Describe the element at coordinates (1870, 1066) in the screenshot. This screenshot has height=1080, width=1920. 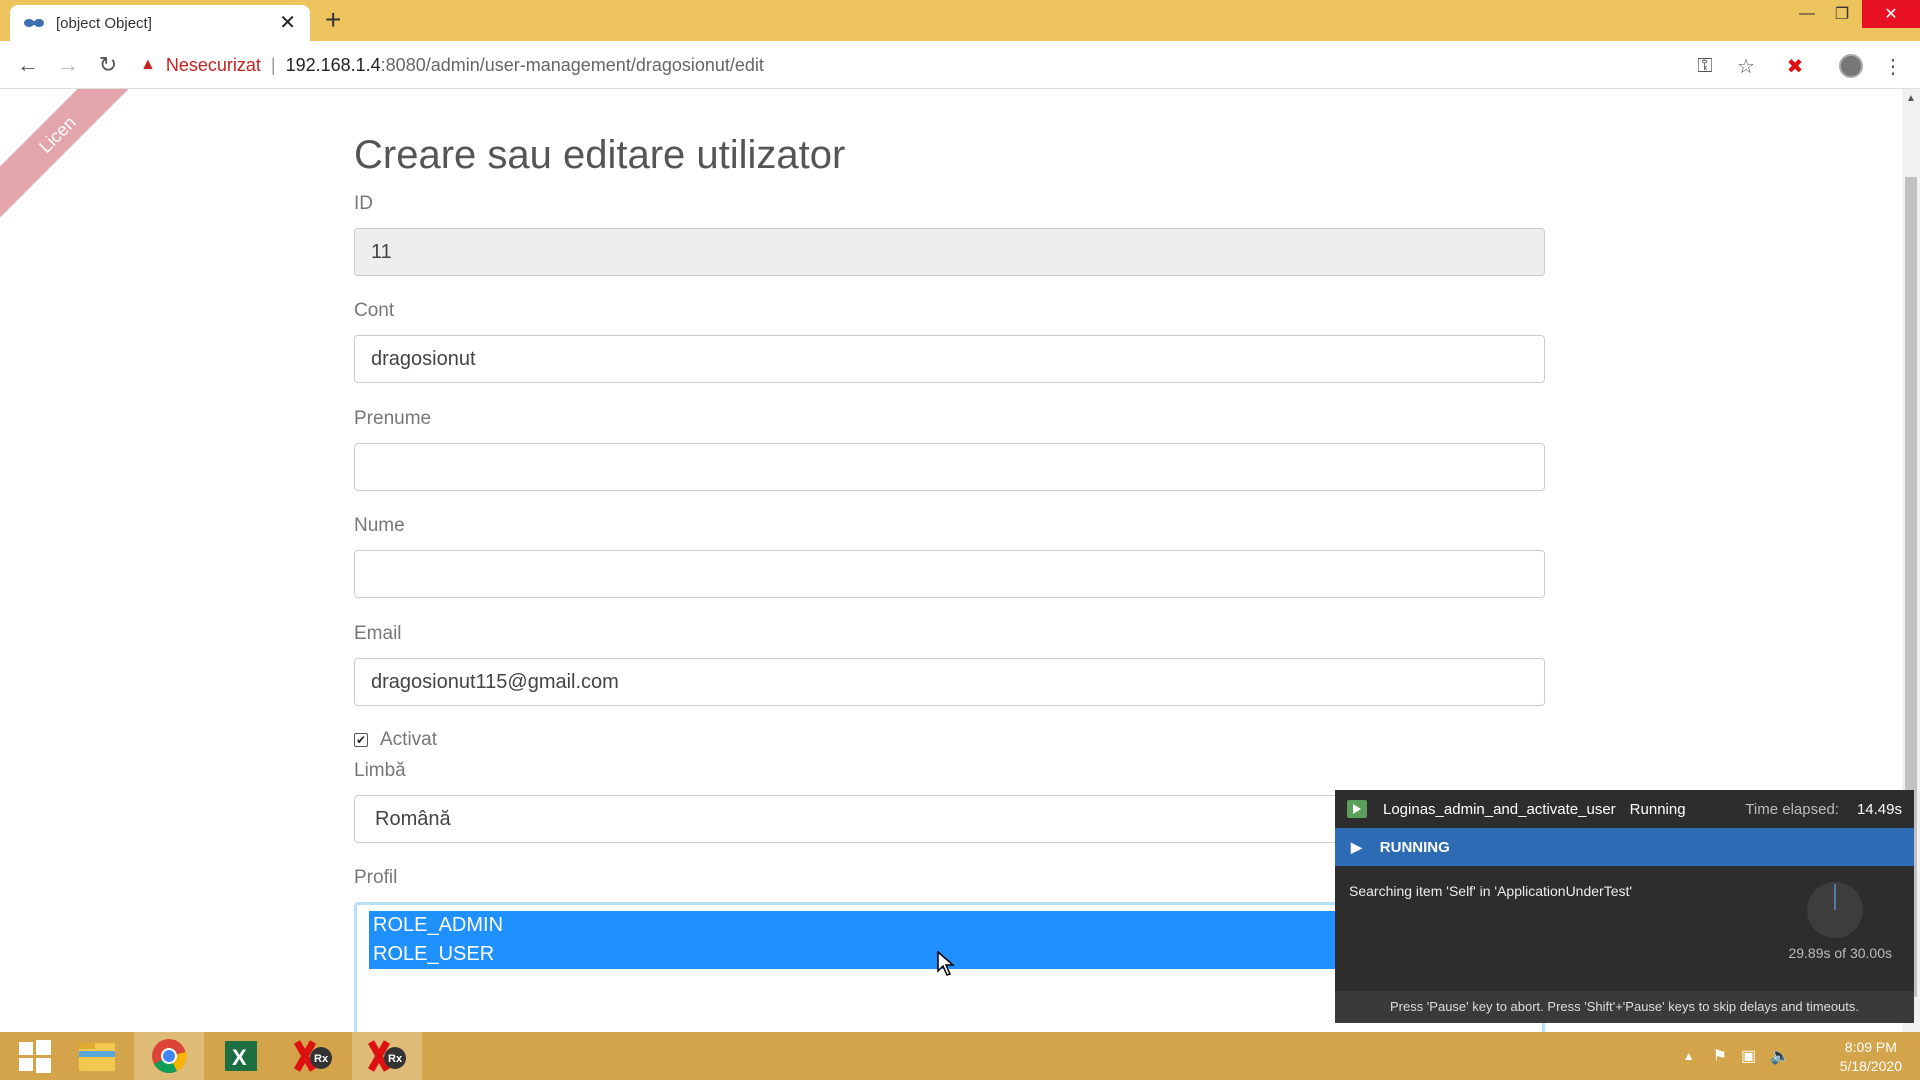
I see `clock-date: 5/18/2020` at that location.